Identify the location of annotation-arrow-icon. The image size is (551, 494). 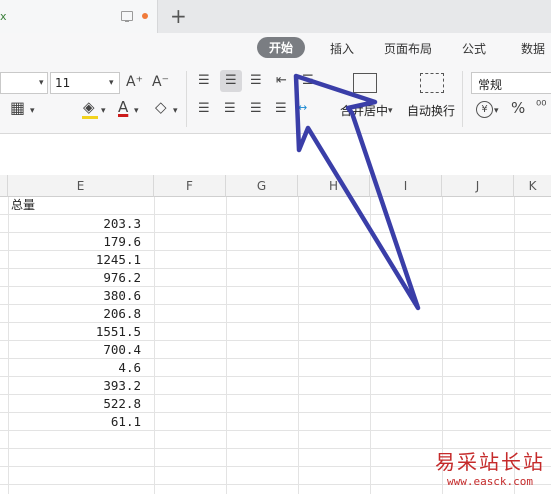
(357, 192).